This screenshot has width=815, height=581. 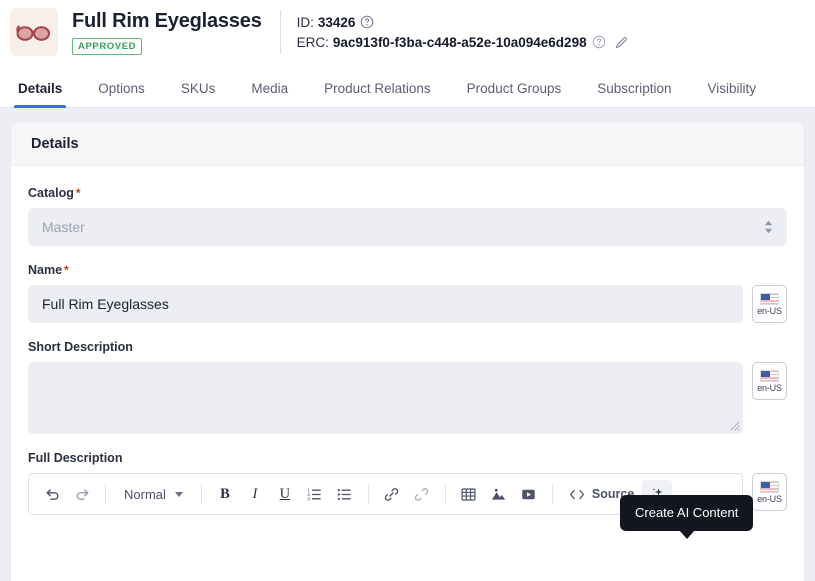 I want to click on tab-media: Media, so click(x=269, y=94).